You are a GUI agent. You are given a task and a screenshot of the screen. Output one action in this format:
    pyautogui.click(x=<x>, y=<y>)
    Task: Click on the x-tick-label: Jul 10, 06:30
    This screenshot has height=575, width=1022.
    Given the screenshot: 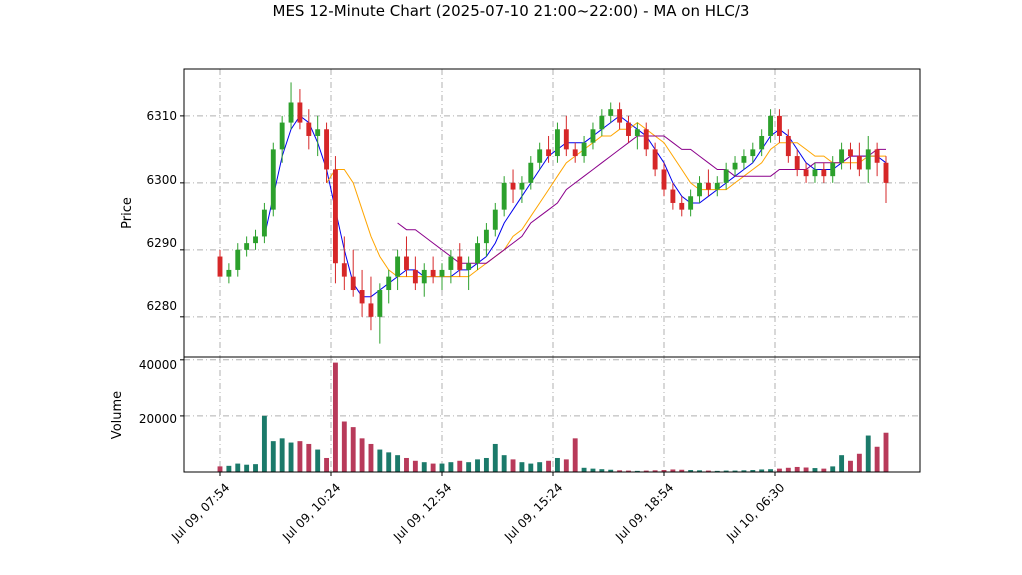 What is the action you would take?
    pyautogui.click(x=755, y=512)
    